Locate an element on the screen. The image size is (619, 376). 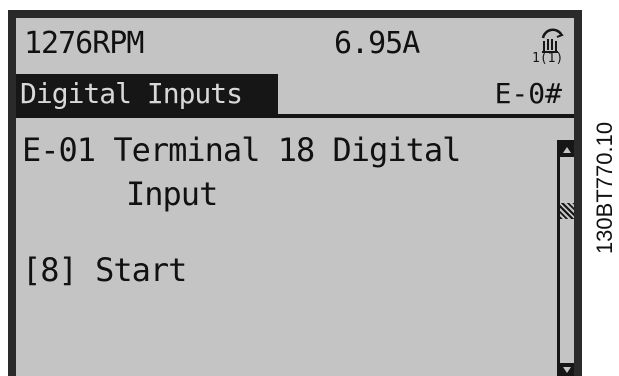
figure-code-label: 130BT770.10 is located at coordinates (604, 188).